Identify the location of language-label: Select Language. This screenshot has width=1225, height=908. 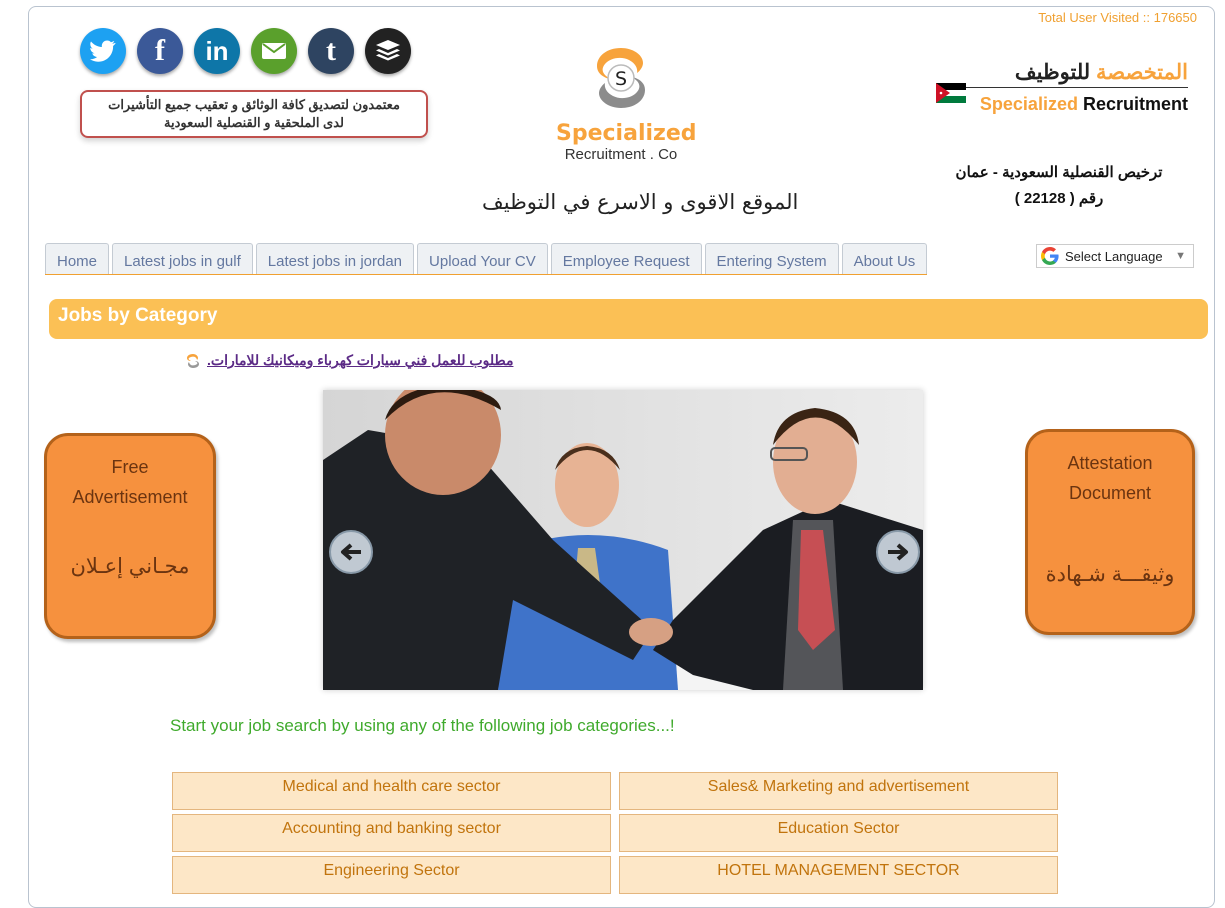
(1114, 256).